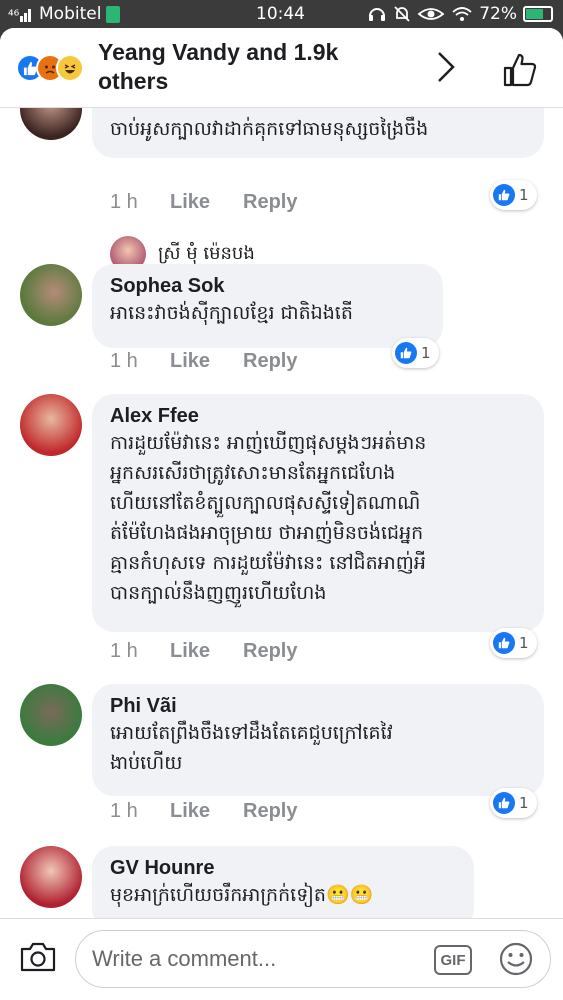  What do you see at coordinates (70, 14) in the screenshot?
I see `carrier-name: Mobitel` at bounding box center [70, 14].